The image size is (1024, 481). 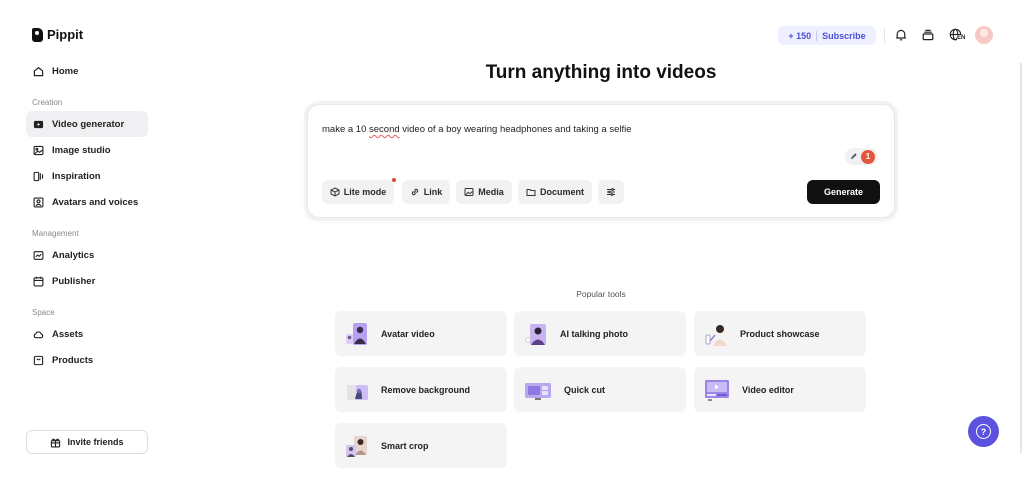 What do you see at coordinates (928, 35) in the screenshot?
I see `stack-icon` at bounding box center [928, 35].